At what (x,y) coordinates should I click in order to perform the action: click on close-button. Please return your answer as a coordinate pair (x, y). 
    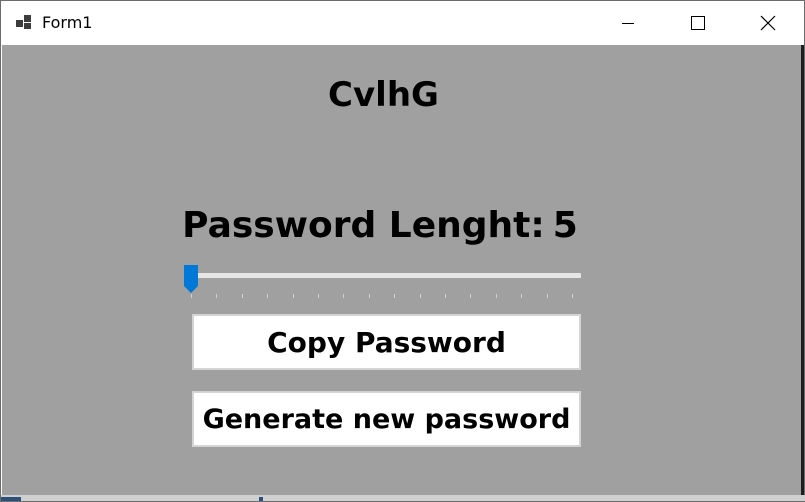
    Looking at the image, I should click on (768, 23).